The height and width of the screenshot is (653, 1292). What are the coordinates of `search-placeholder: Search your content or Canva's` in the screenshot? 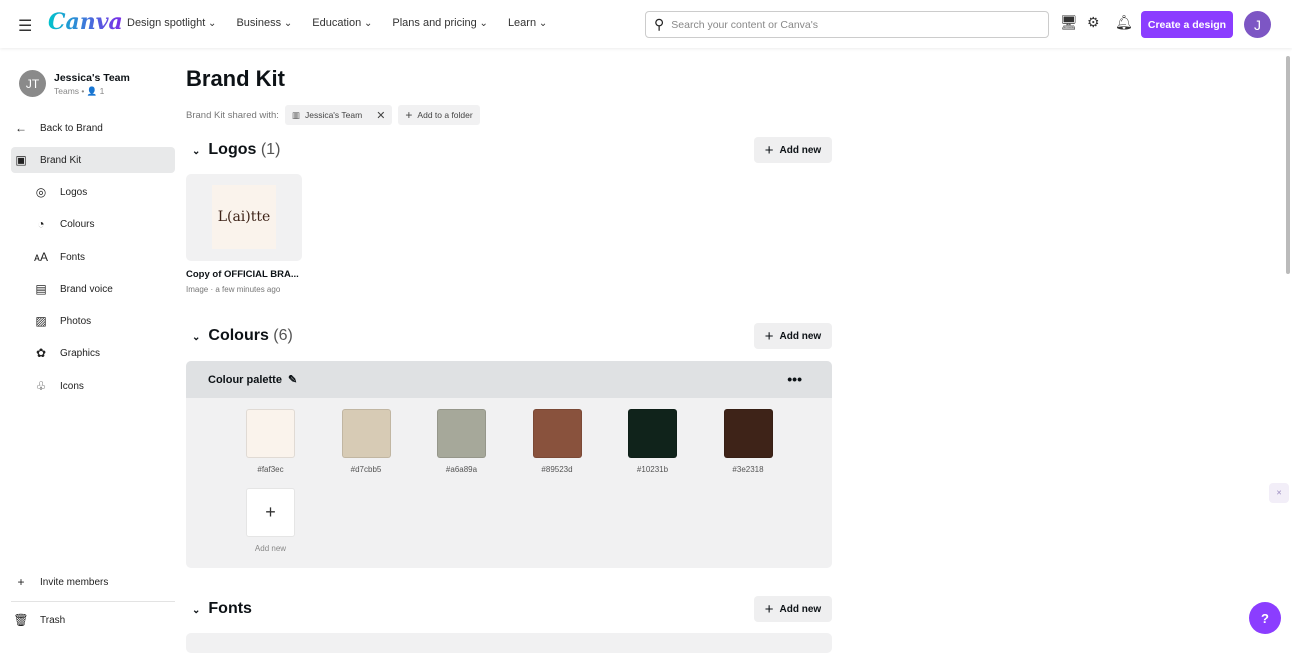 It's located at (745, 24).